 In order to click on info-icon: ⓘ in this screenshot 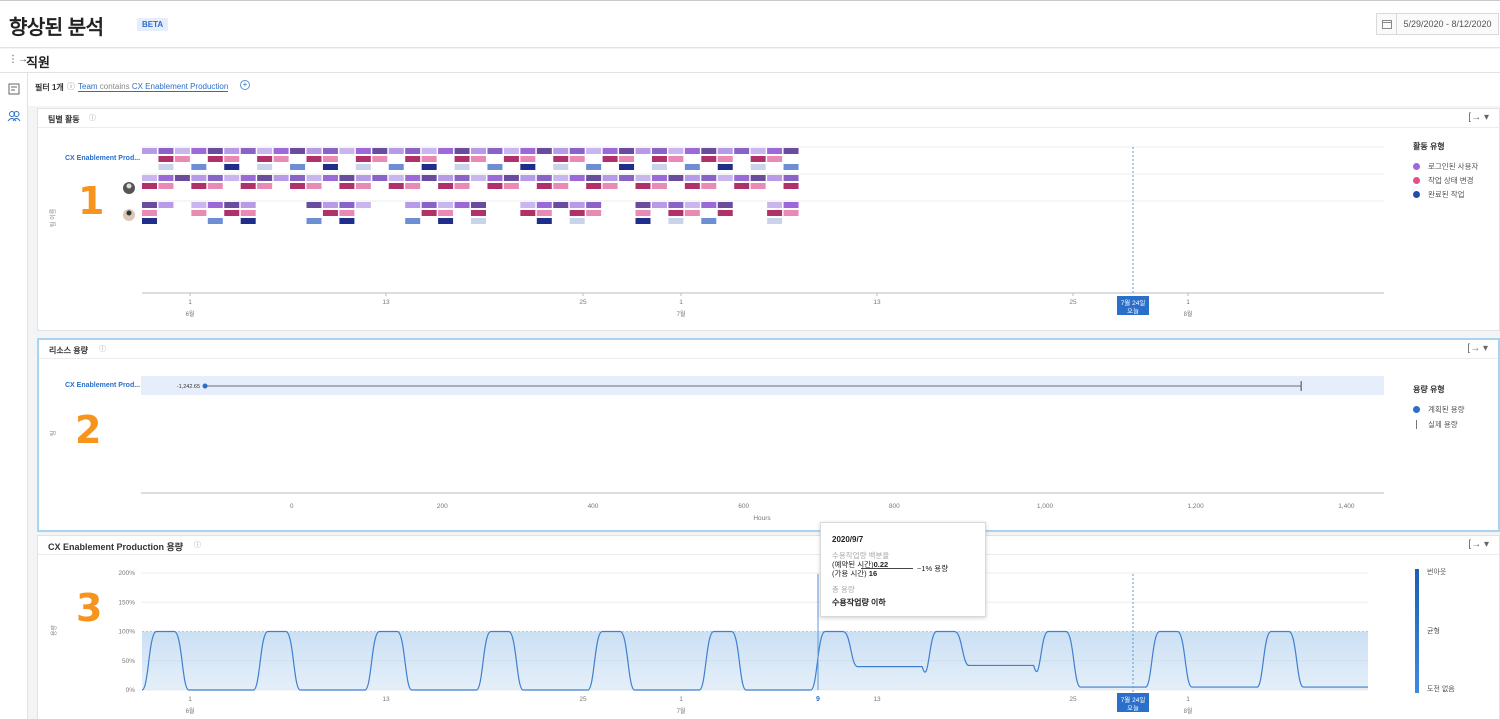, I will do `click(71, 86)`.